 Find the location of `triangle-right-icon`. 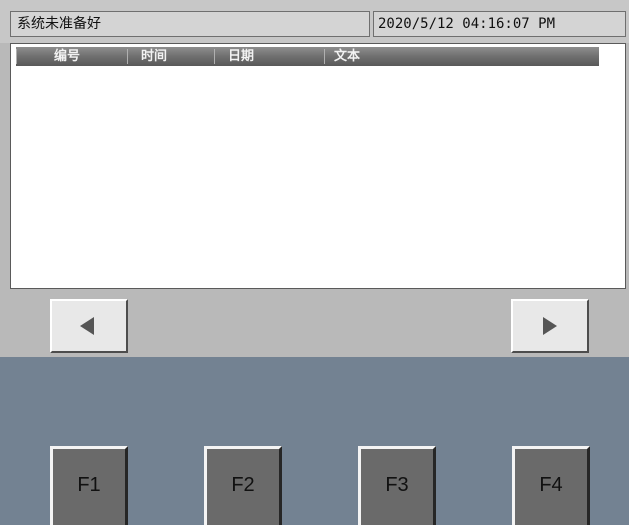

triangle-right-icon is located at coordinates (550, 326).